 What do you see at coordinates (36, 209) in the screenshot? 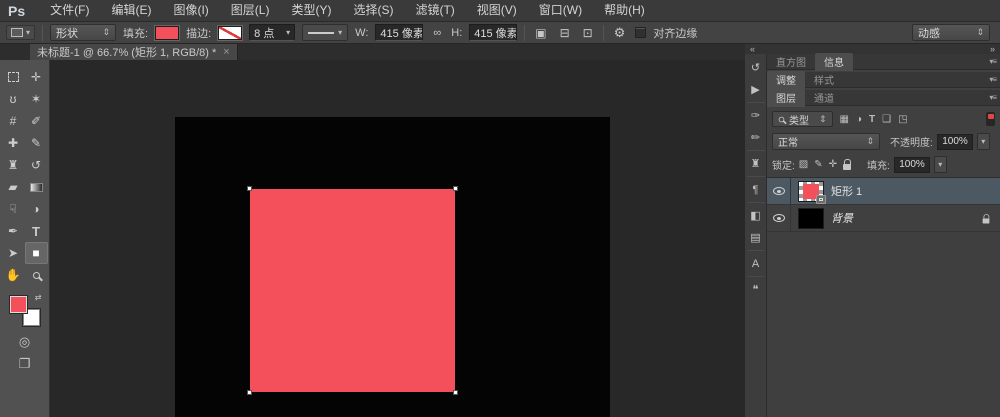
I see `dodge-tool: ◑` at bounding box center [36, 209].